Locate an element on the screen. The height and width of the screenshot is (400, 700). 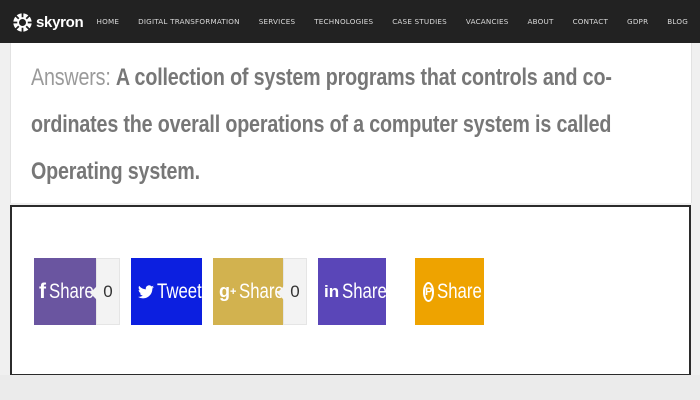
linkedin-share-main: in Share is located at coordinates (352, 291).